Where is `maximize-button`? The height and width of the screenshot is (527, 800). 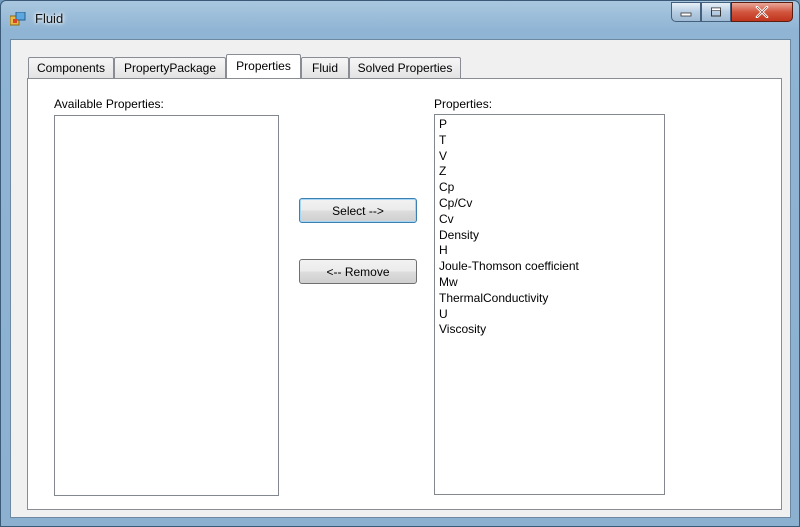
maximize-button is located at coordinates (716, 12).